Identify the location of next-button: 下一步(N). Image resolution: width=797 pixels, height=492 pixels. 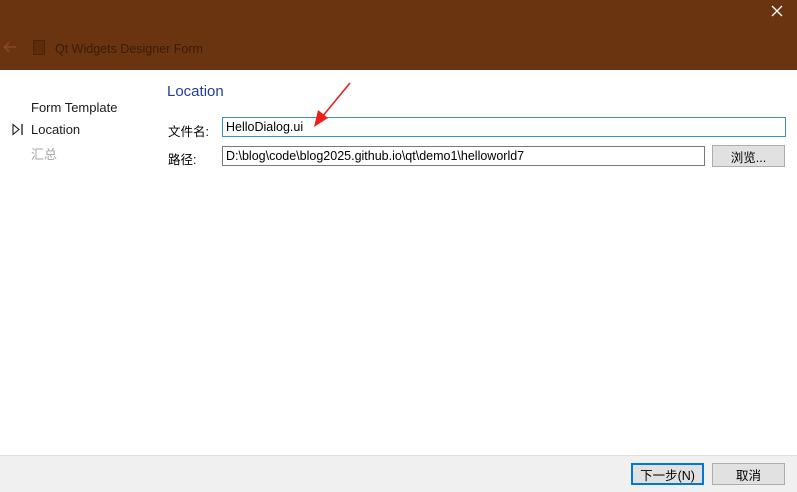
(667, 474).